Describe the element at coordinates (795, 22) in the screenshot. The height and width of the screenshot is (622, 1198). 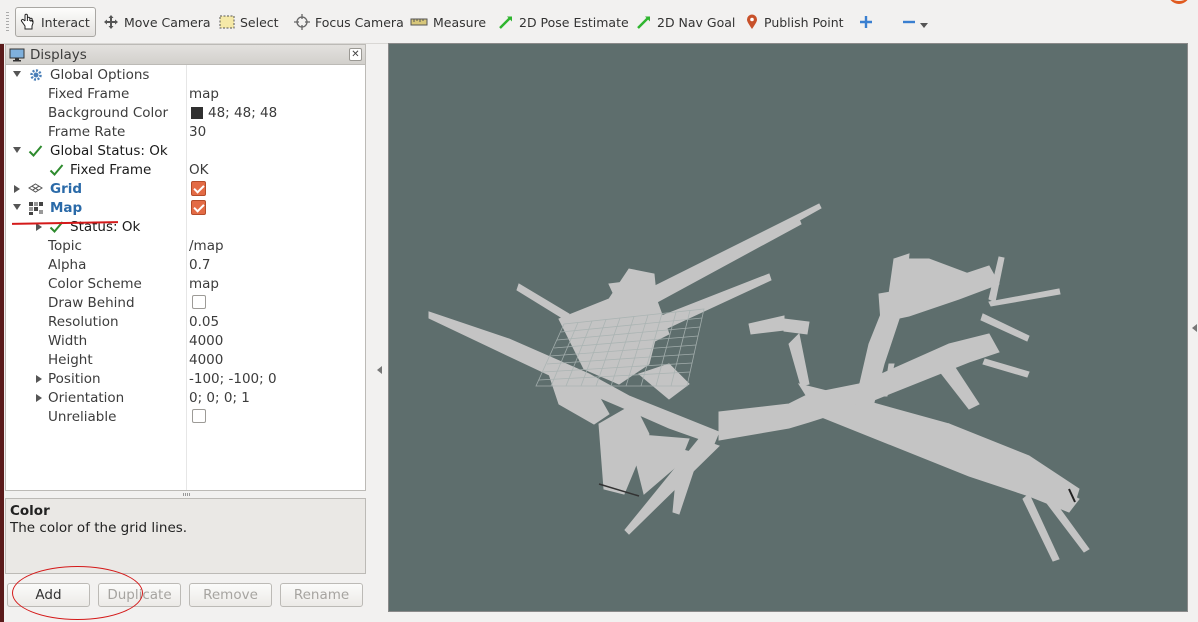
I see `tool-publish-point: Publish Point` at that location.